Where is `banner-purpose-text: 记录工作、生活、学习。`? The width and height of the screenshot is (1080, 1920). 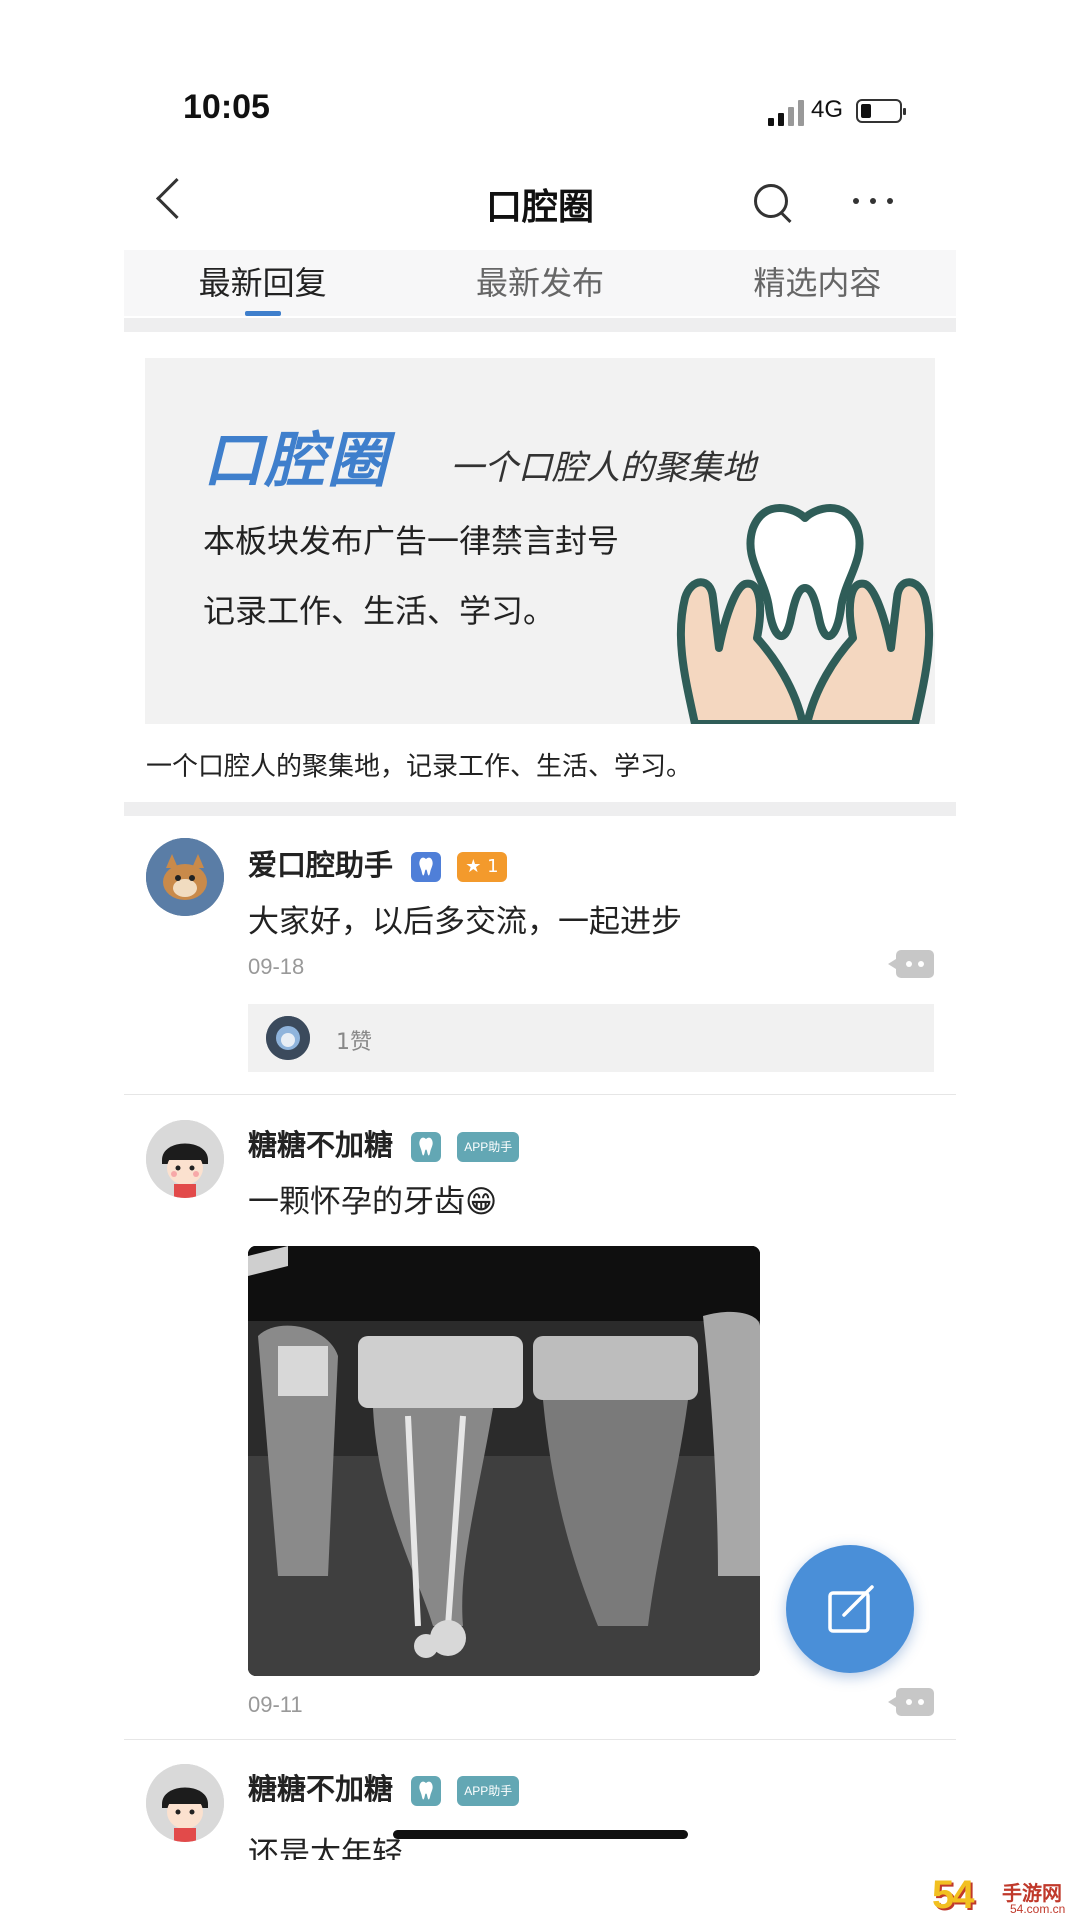
banner-purpose-text: 记录工作、生活、学习。 is located at coordinates (379, 611).